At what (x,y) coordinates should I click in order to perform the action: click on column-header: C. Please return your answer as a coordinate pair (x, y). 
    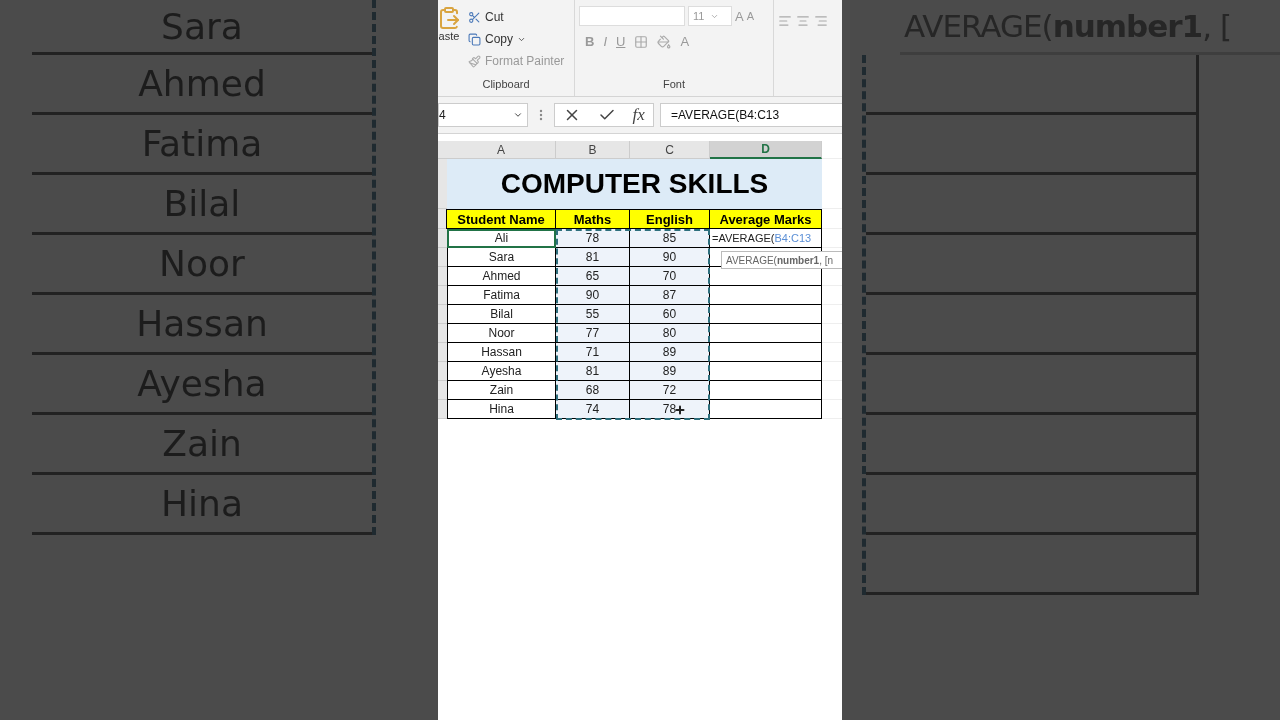
    Looking at the image, I should click on (670, 150).